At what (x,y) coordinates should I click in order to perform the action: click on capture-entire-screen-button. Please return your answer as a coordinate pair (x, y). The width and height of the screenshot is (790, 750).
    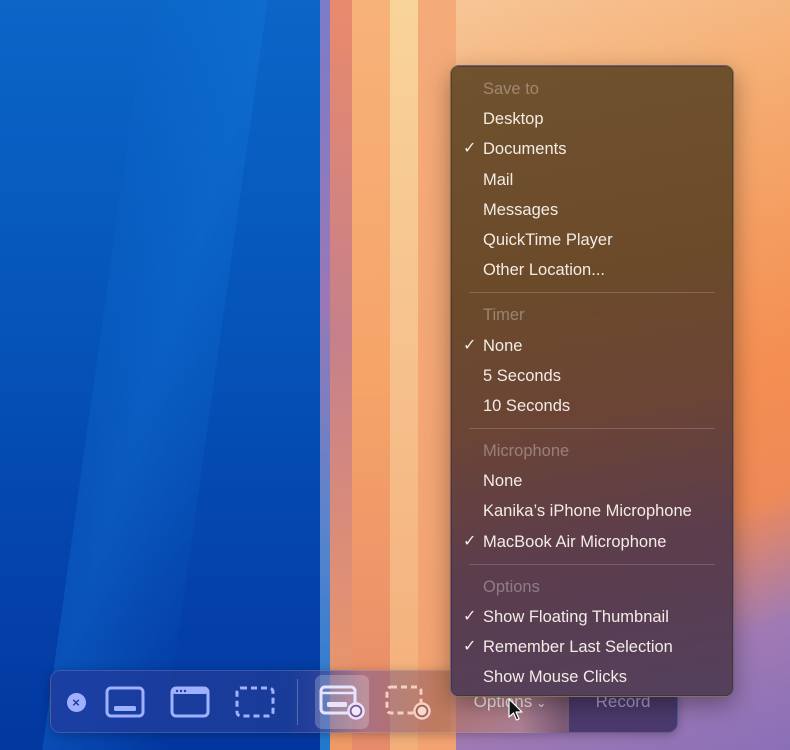
    Looking at the image, I should click on (125, 702).